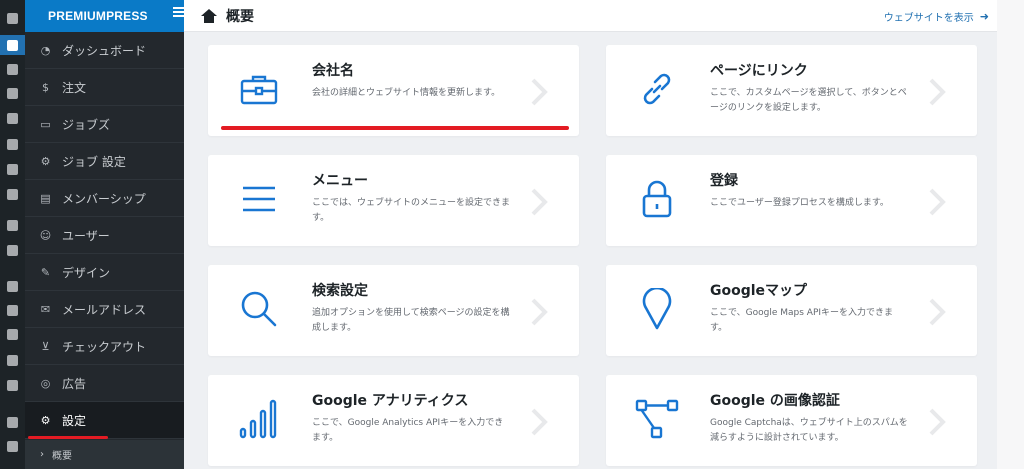 This screenshot has width=1024, height=469. What do you see at coordinates (802, 320) in the screenshot?
I see `card-description: ここで、Google Maps APIキーを入力できます。` at bounding box center [802, 320].